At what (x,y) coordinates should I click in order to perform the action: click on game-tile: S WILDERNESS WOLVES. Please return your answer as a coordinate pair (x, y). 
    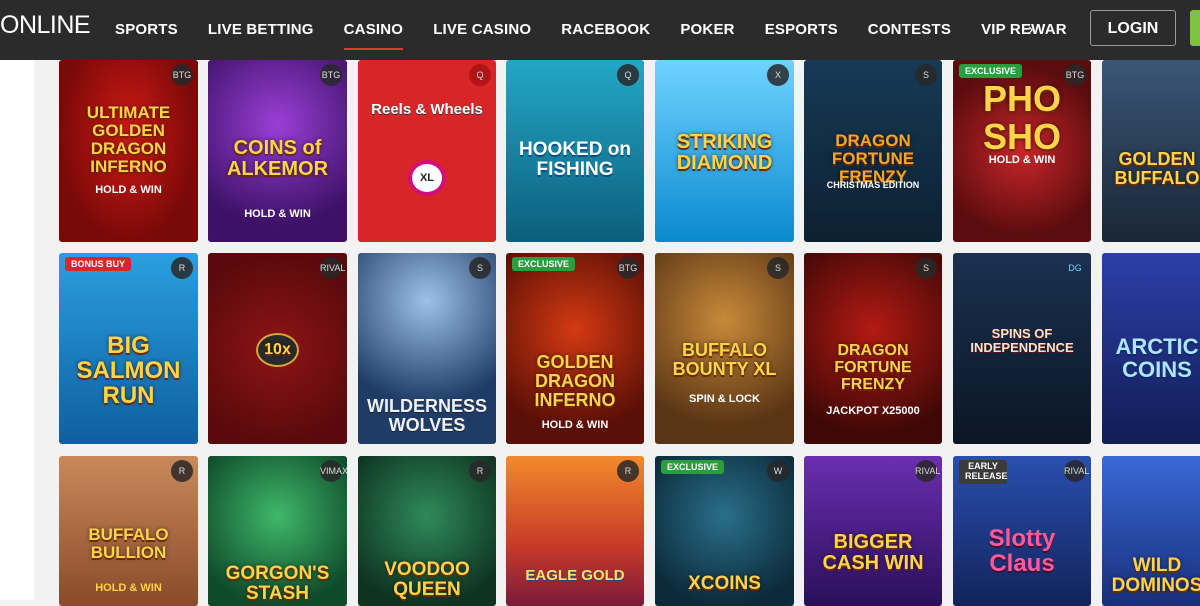
    Looking at the image, I should click on (427, 348).